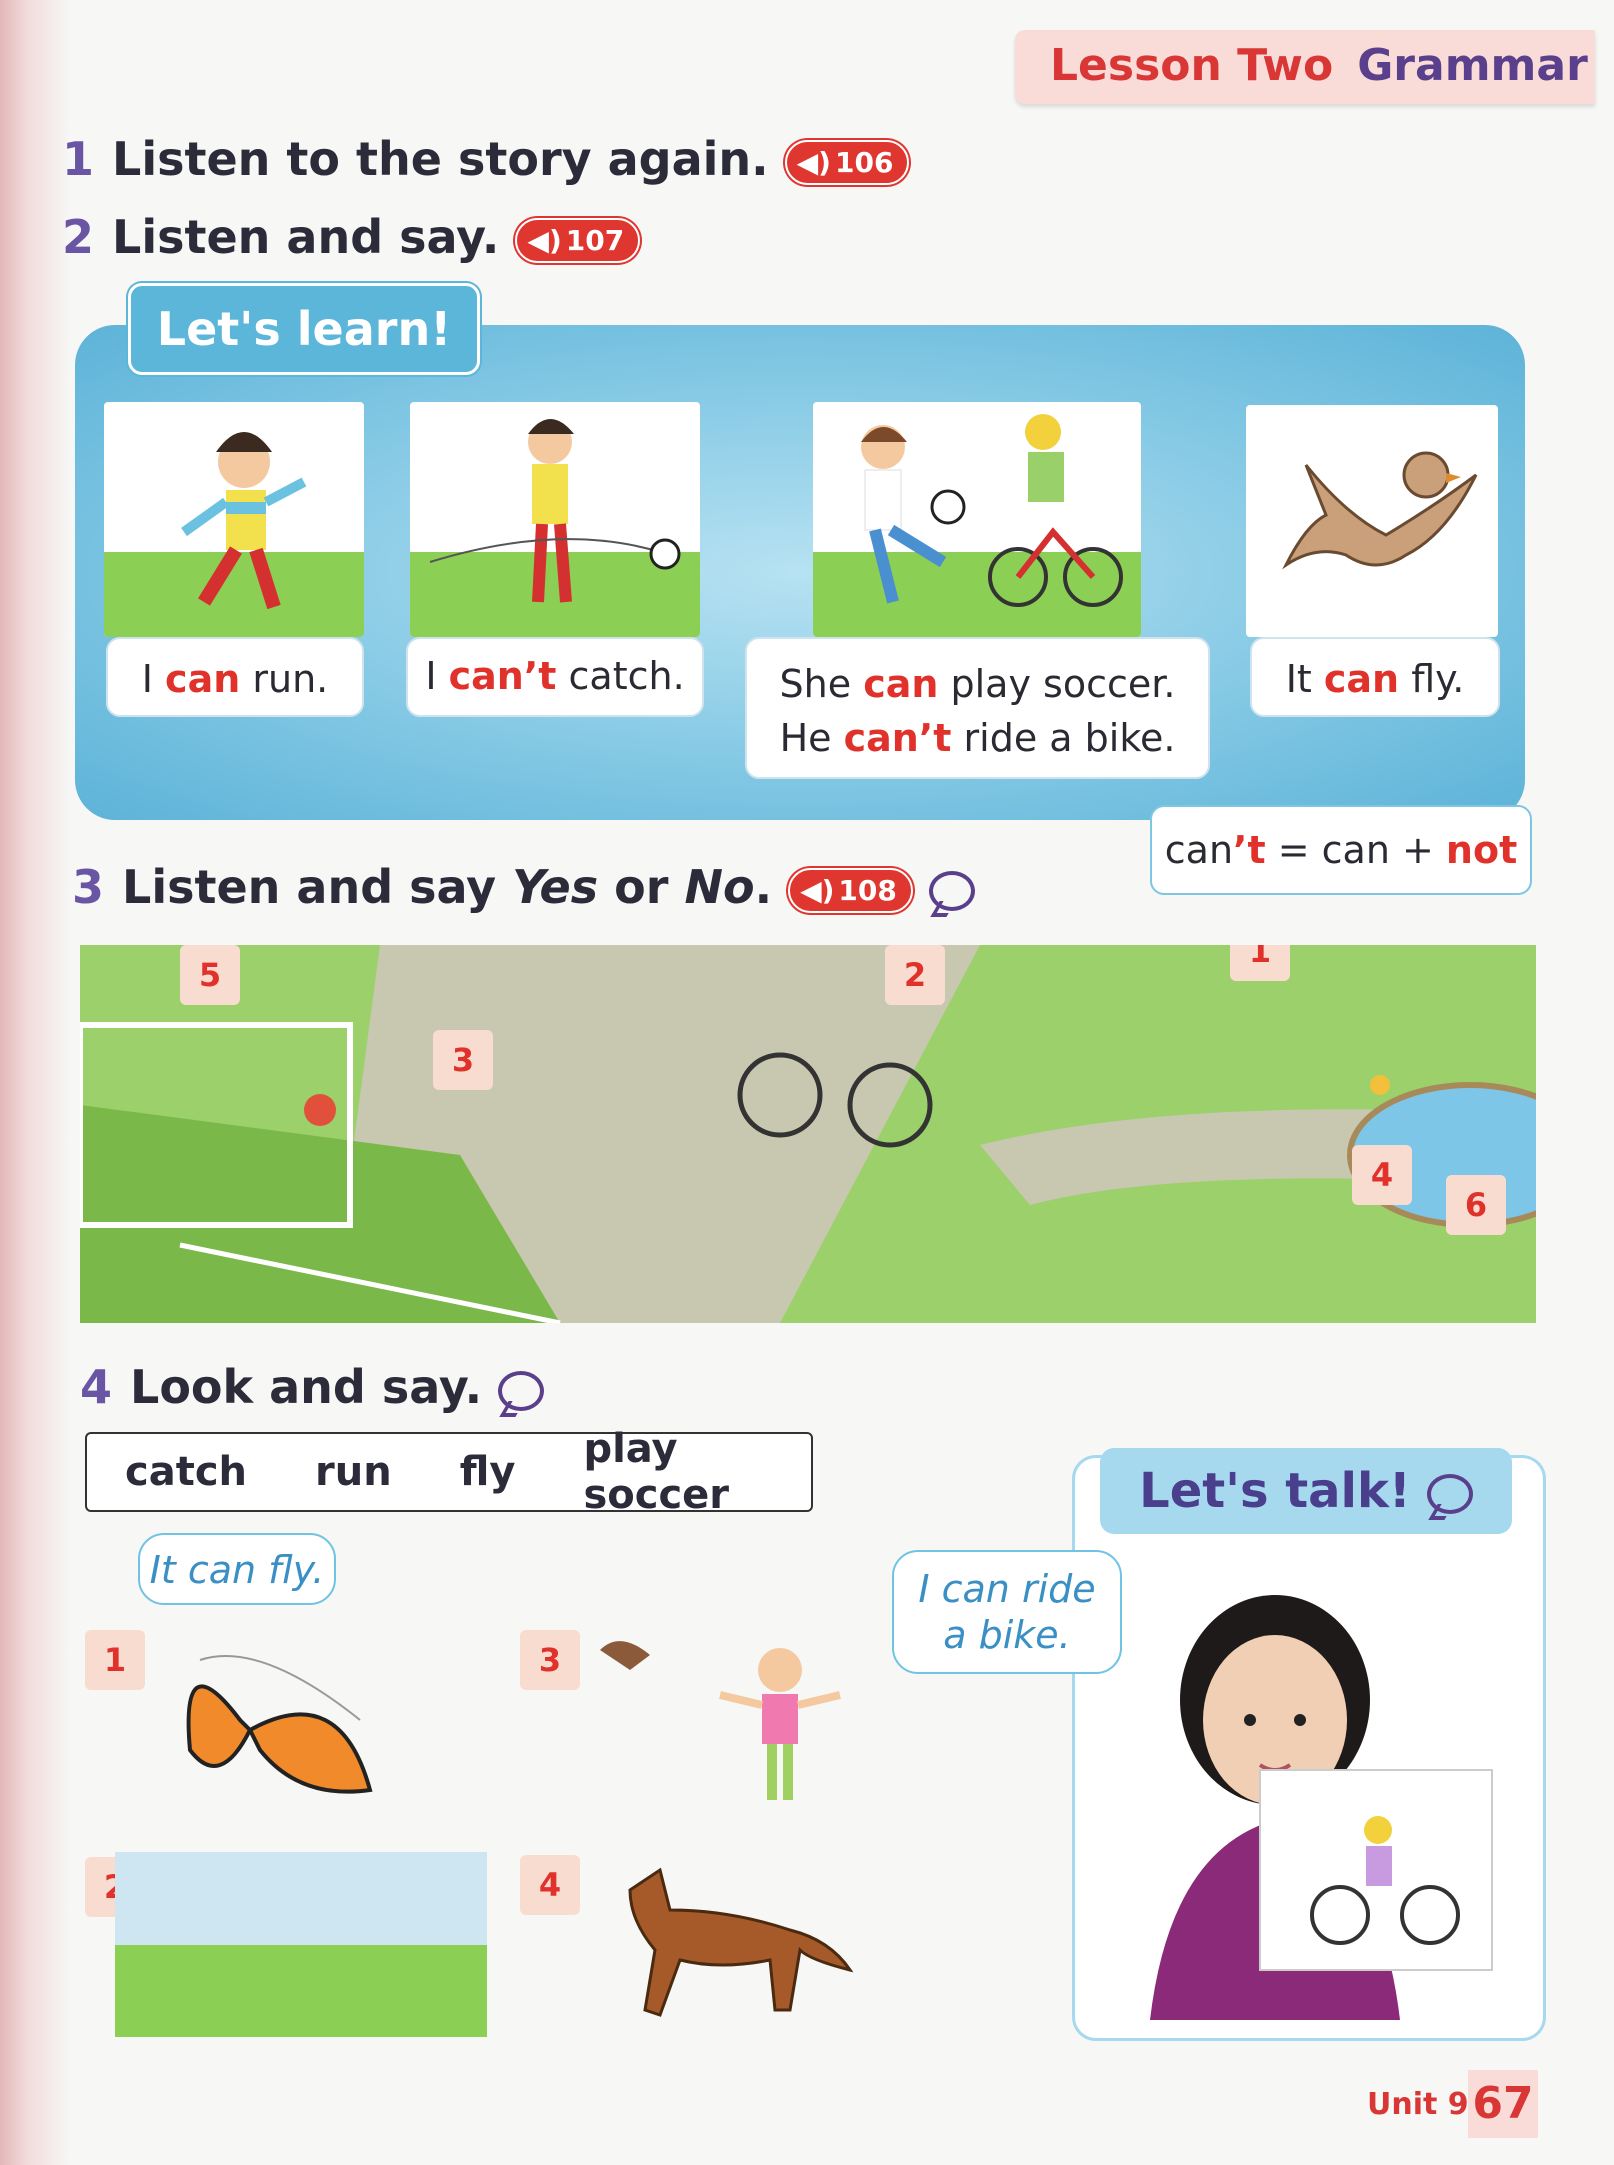  Describe the element at coordinates (1382, 1175) in the screenshot. I see `scene-number-4: 4` at that location.